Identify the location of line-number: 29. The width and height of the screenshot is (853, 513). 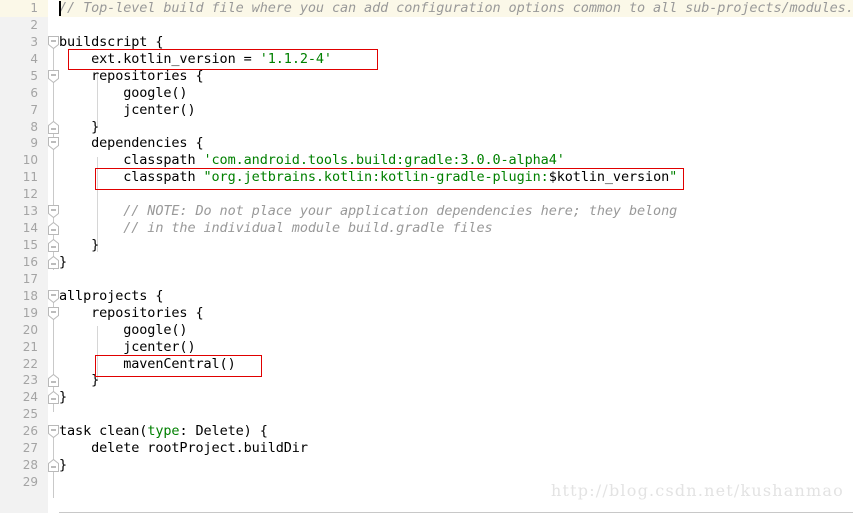
(30, 482).